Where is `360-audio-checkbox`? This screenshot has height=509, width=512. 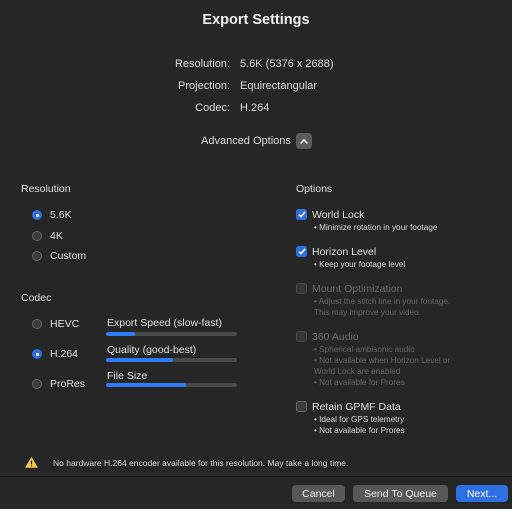
360-audio-checkbox is located at coordinates (301, 336).